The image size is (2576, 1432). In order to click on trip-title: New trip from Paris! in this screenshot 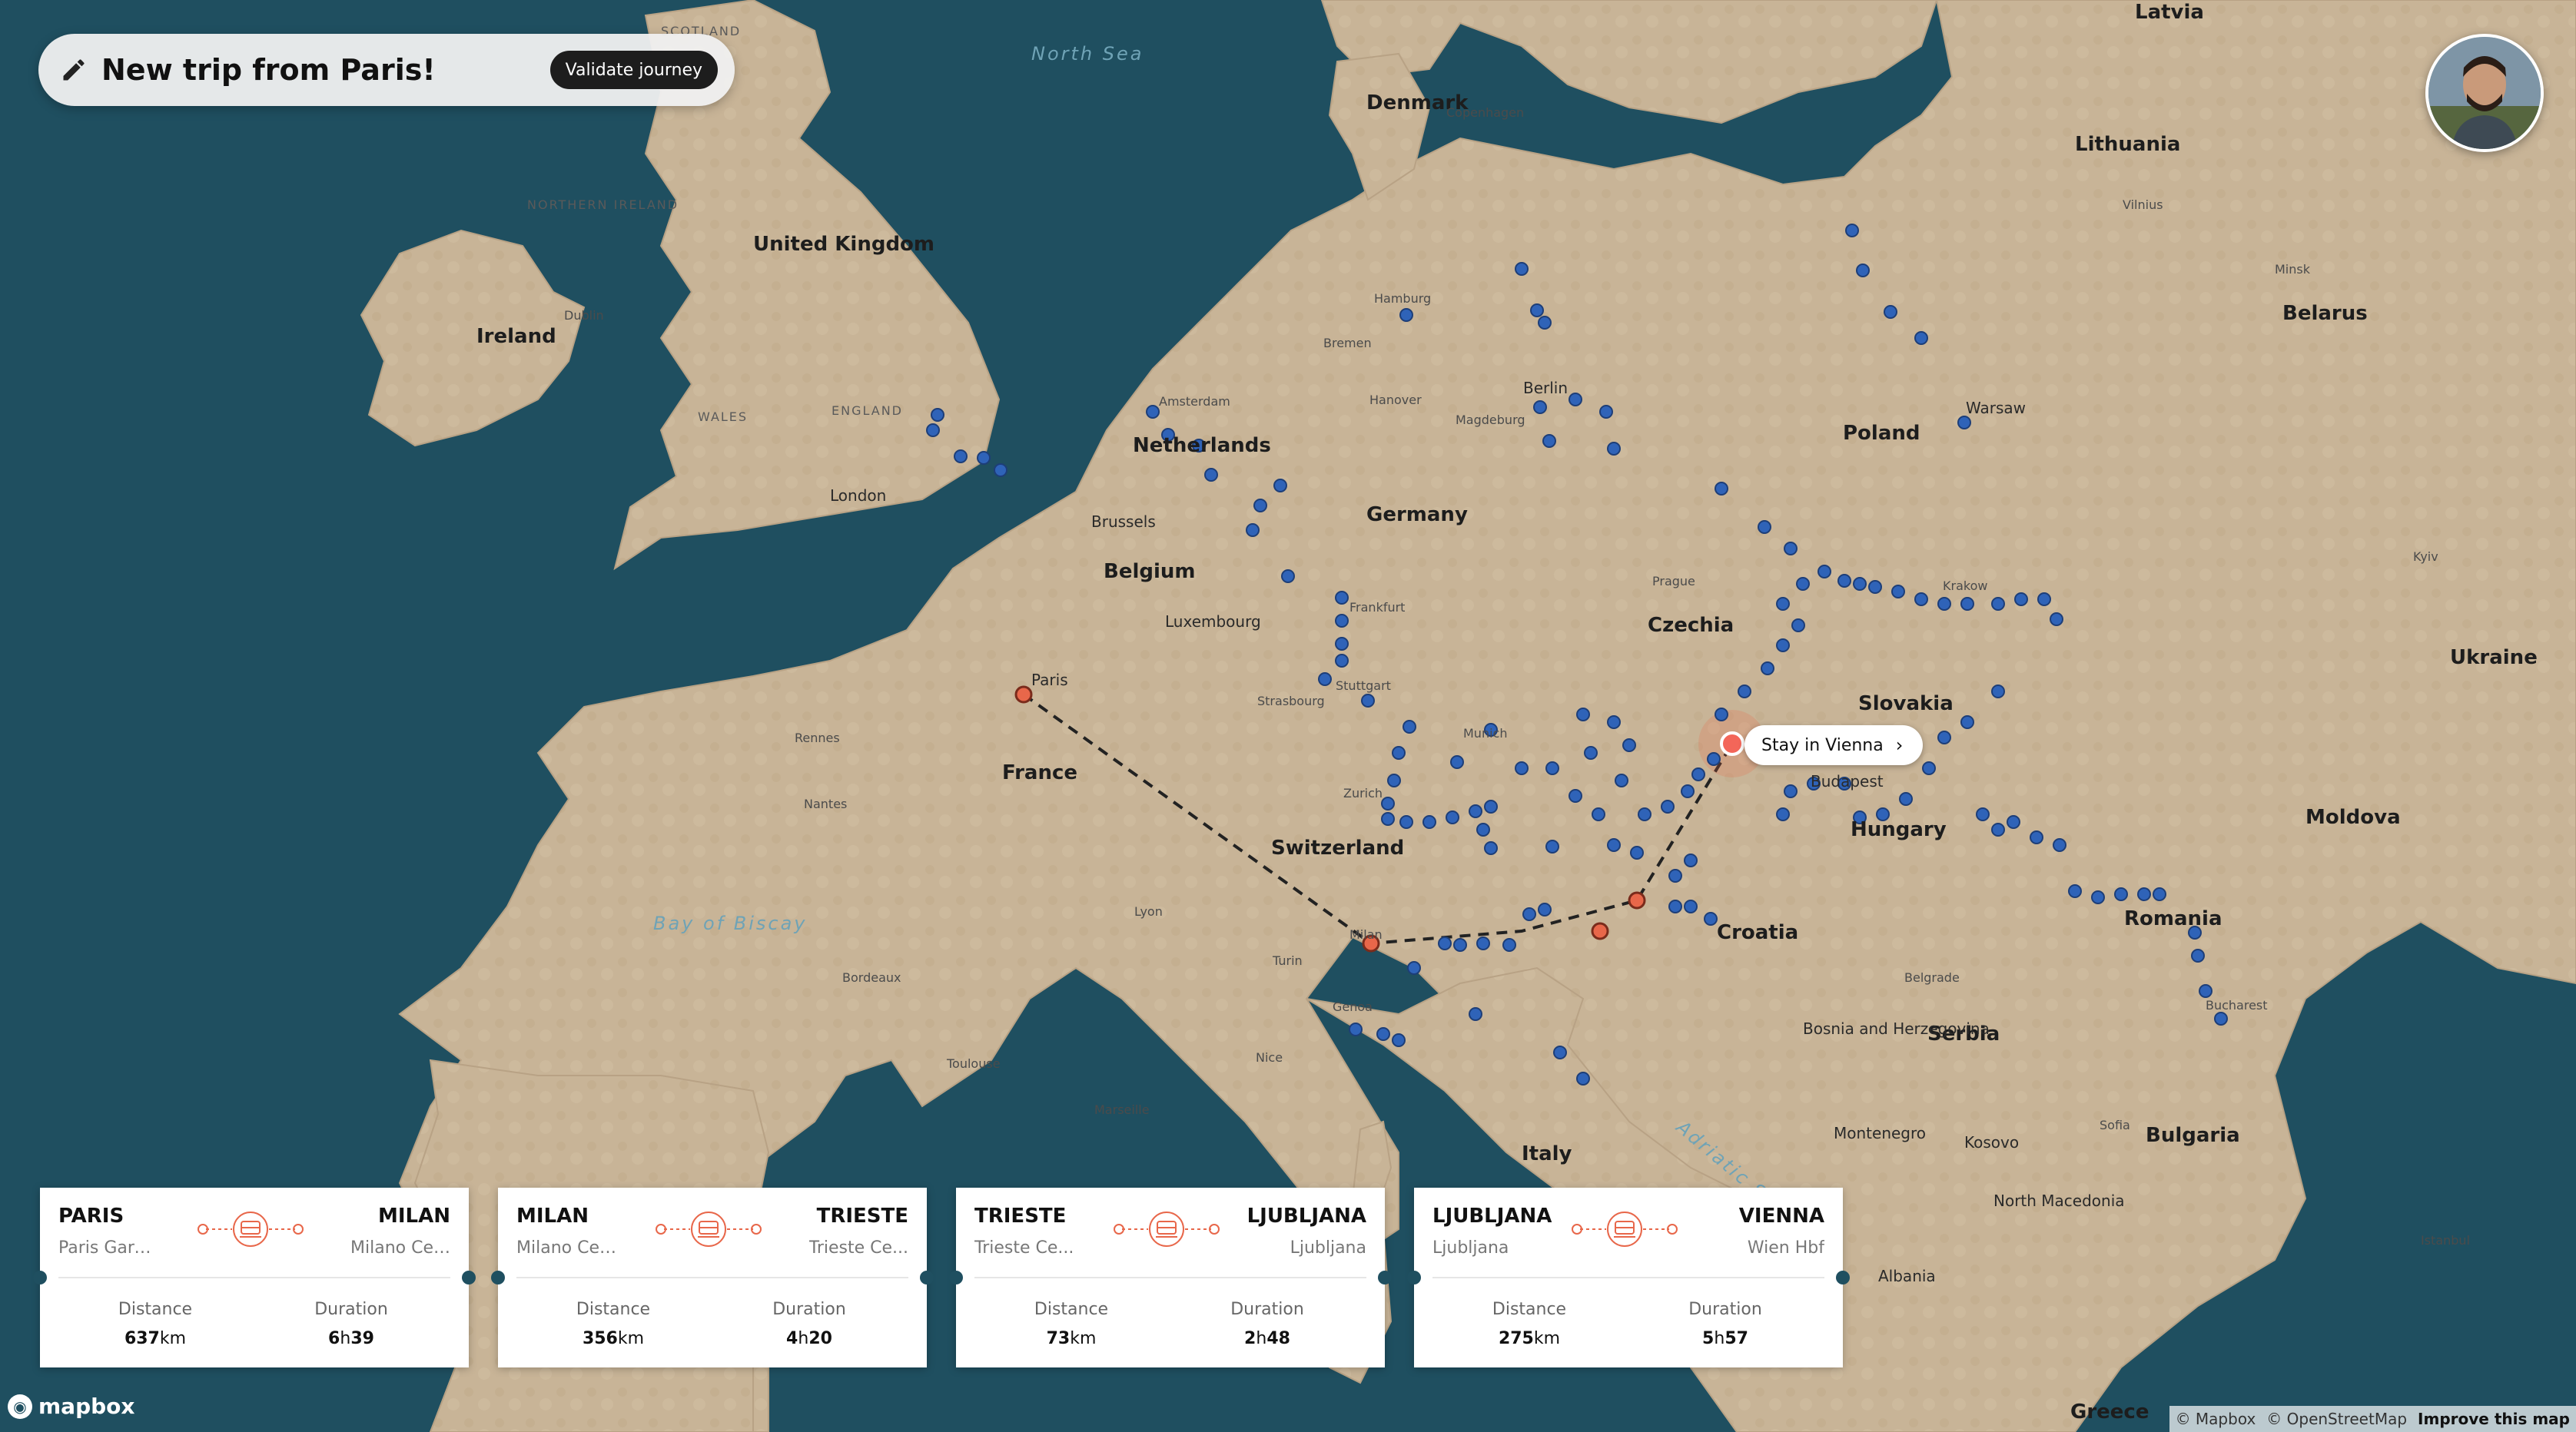, I will do `click(268, 70)`.